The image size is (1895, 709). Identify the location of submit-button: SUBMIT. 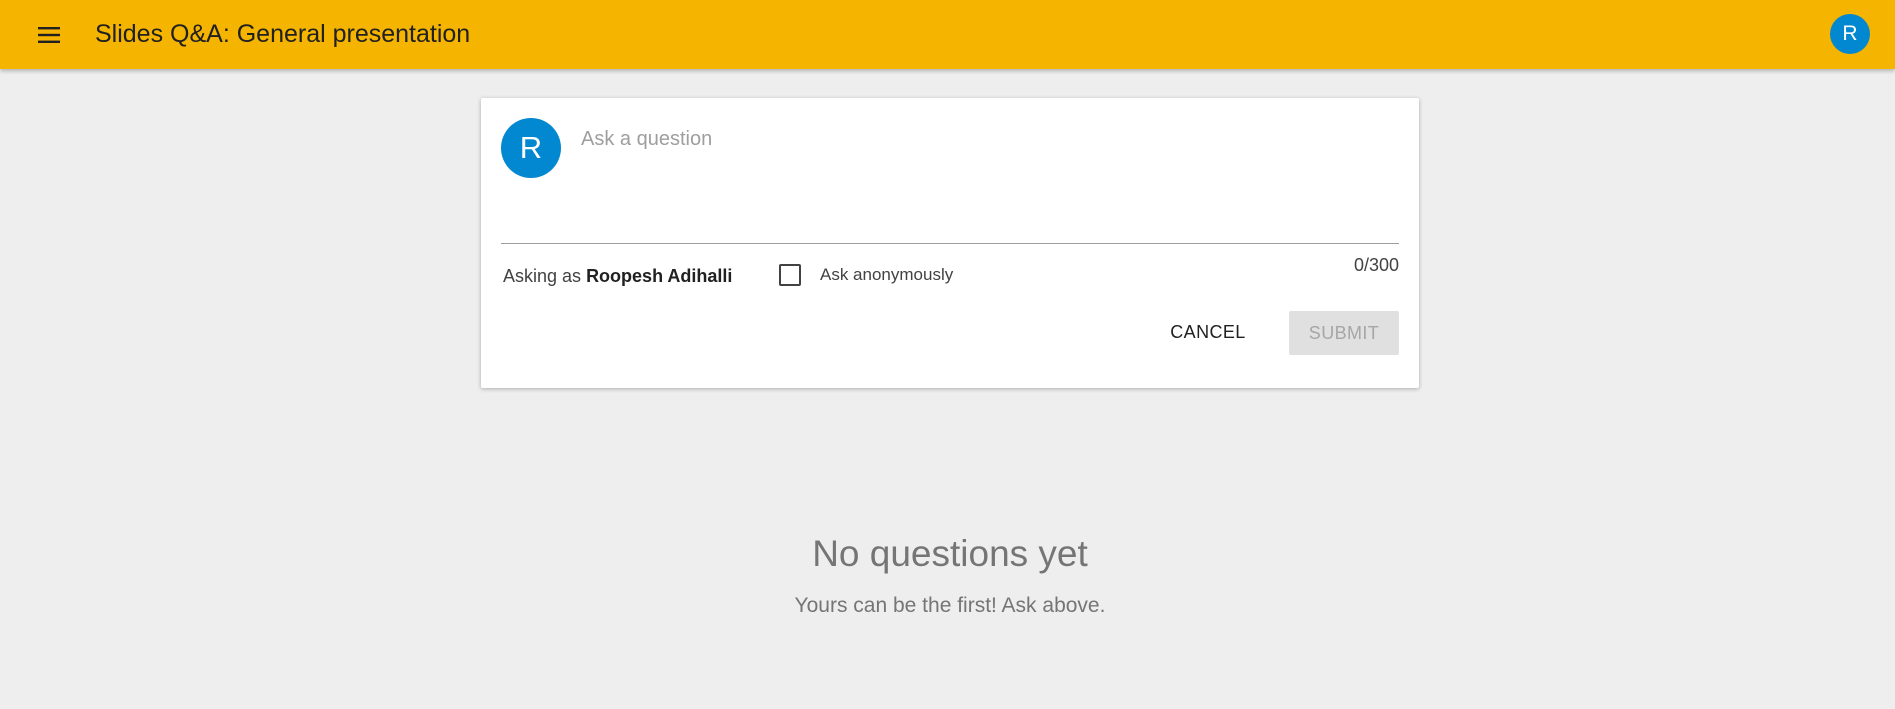
(1344, 333).